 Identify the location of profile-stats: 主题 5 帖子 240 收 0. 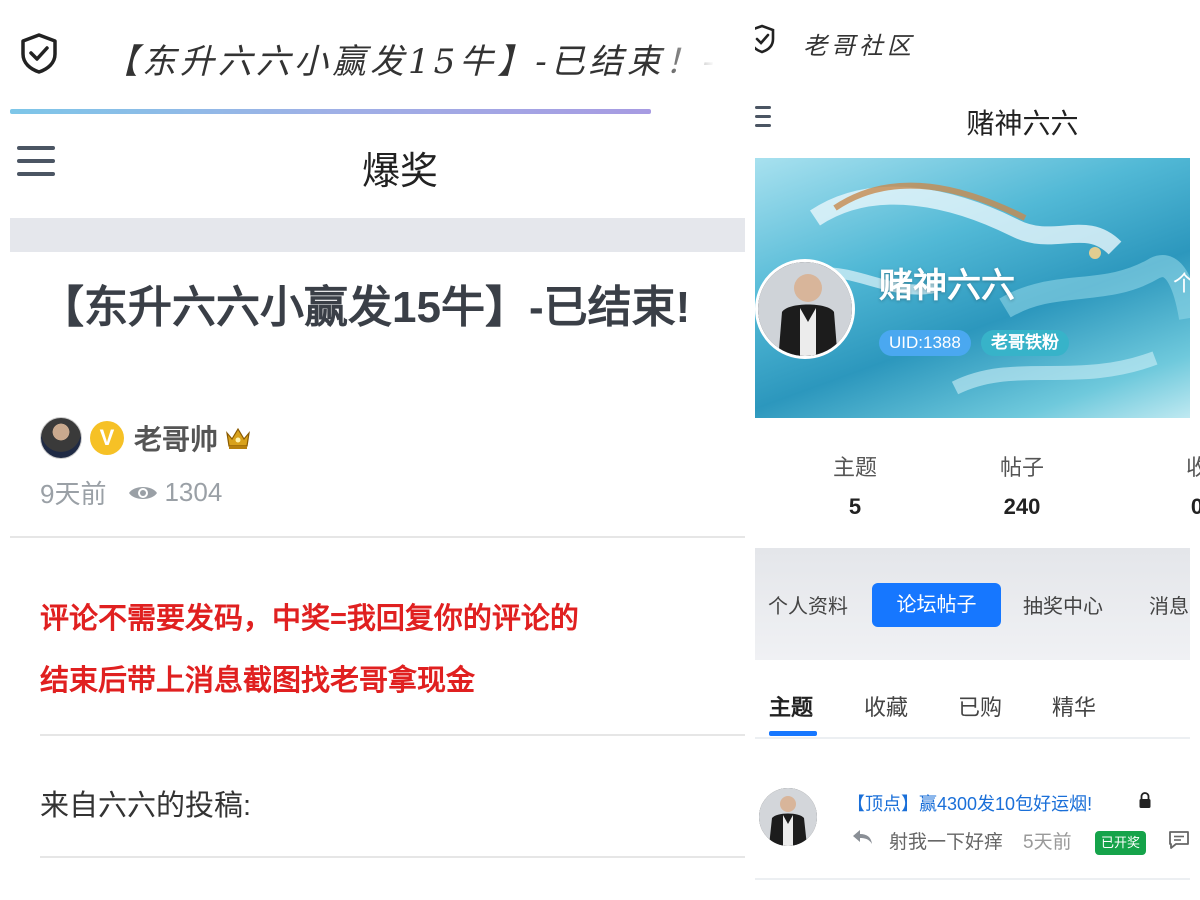
(977, 490).